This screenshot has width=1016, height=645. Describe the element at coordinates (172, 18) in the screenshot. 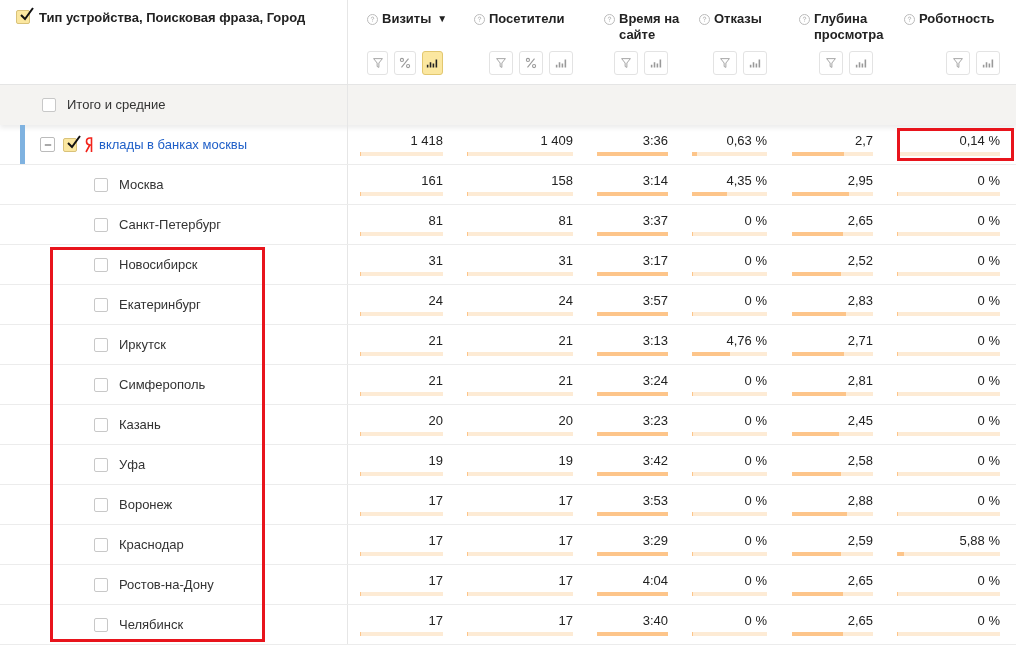

I see `column-title: Тип устройства, Поисковая фраза, Город` at that location.